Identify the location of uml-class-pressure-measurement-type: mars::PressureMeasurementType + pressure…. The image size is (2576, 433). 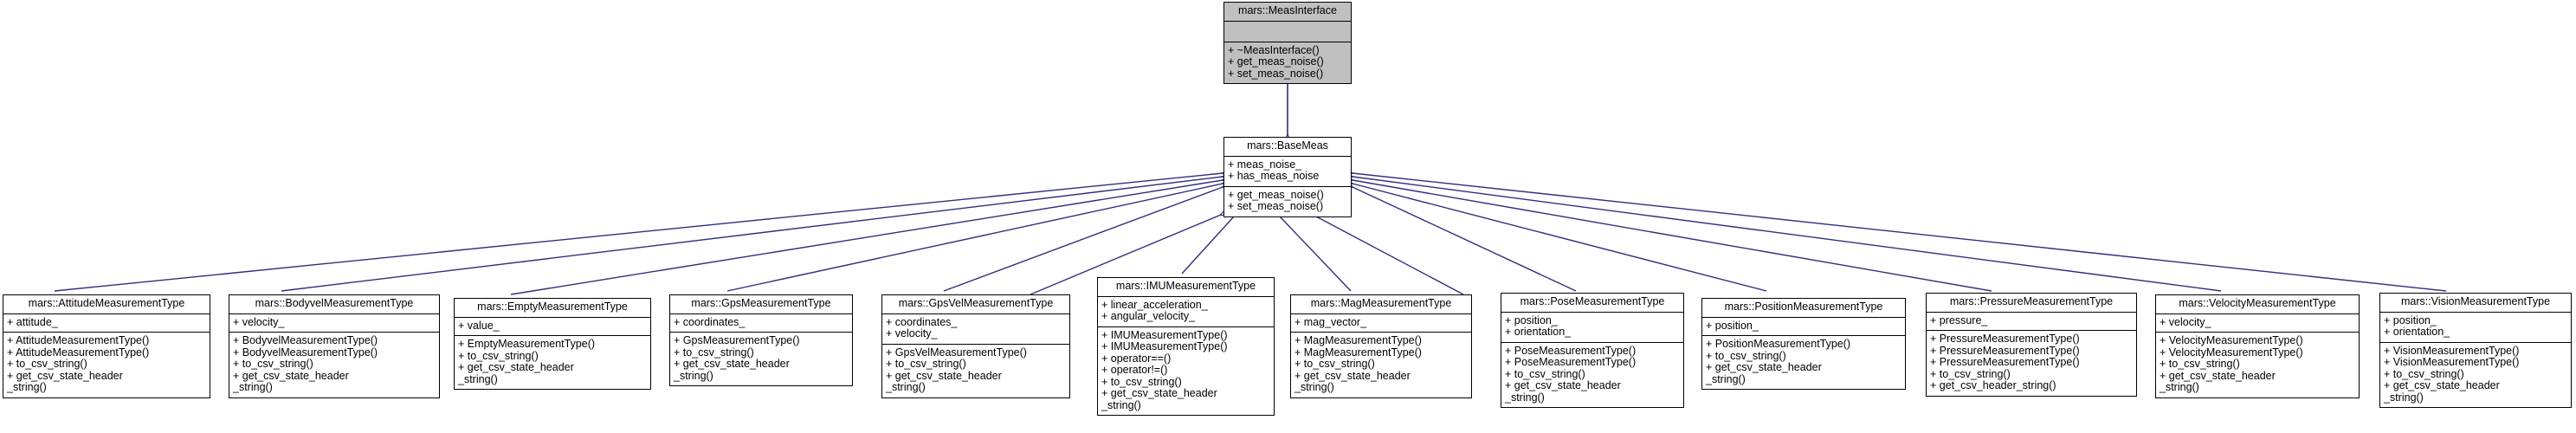
(2032, 345).